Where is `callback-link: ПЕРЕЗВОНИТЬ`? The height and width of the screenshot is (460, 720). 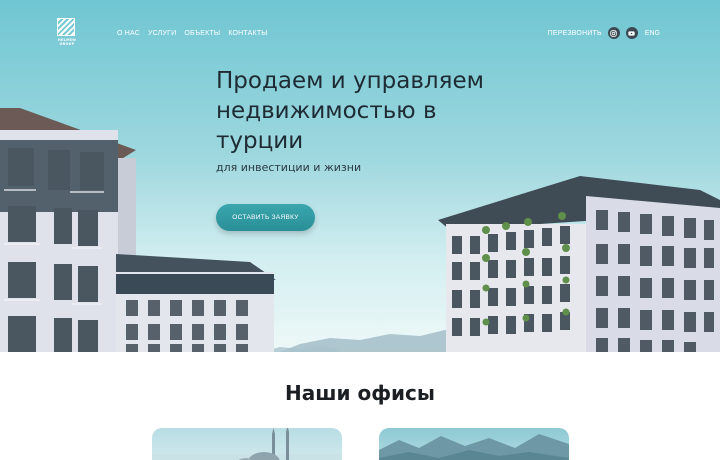 callback-link: ПЕРЕЗВОНИТЬ is located at coordinates (575, 33).